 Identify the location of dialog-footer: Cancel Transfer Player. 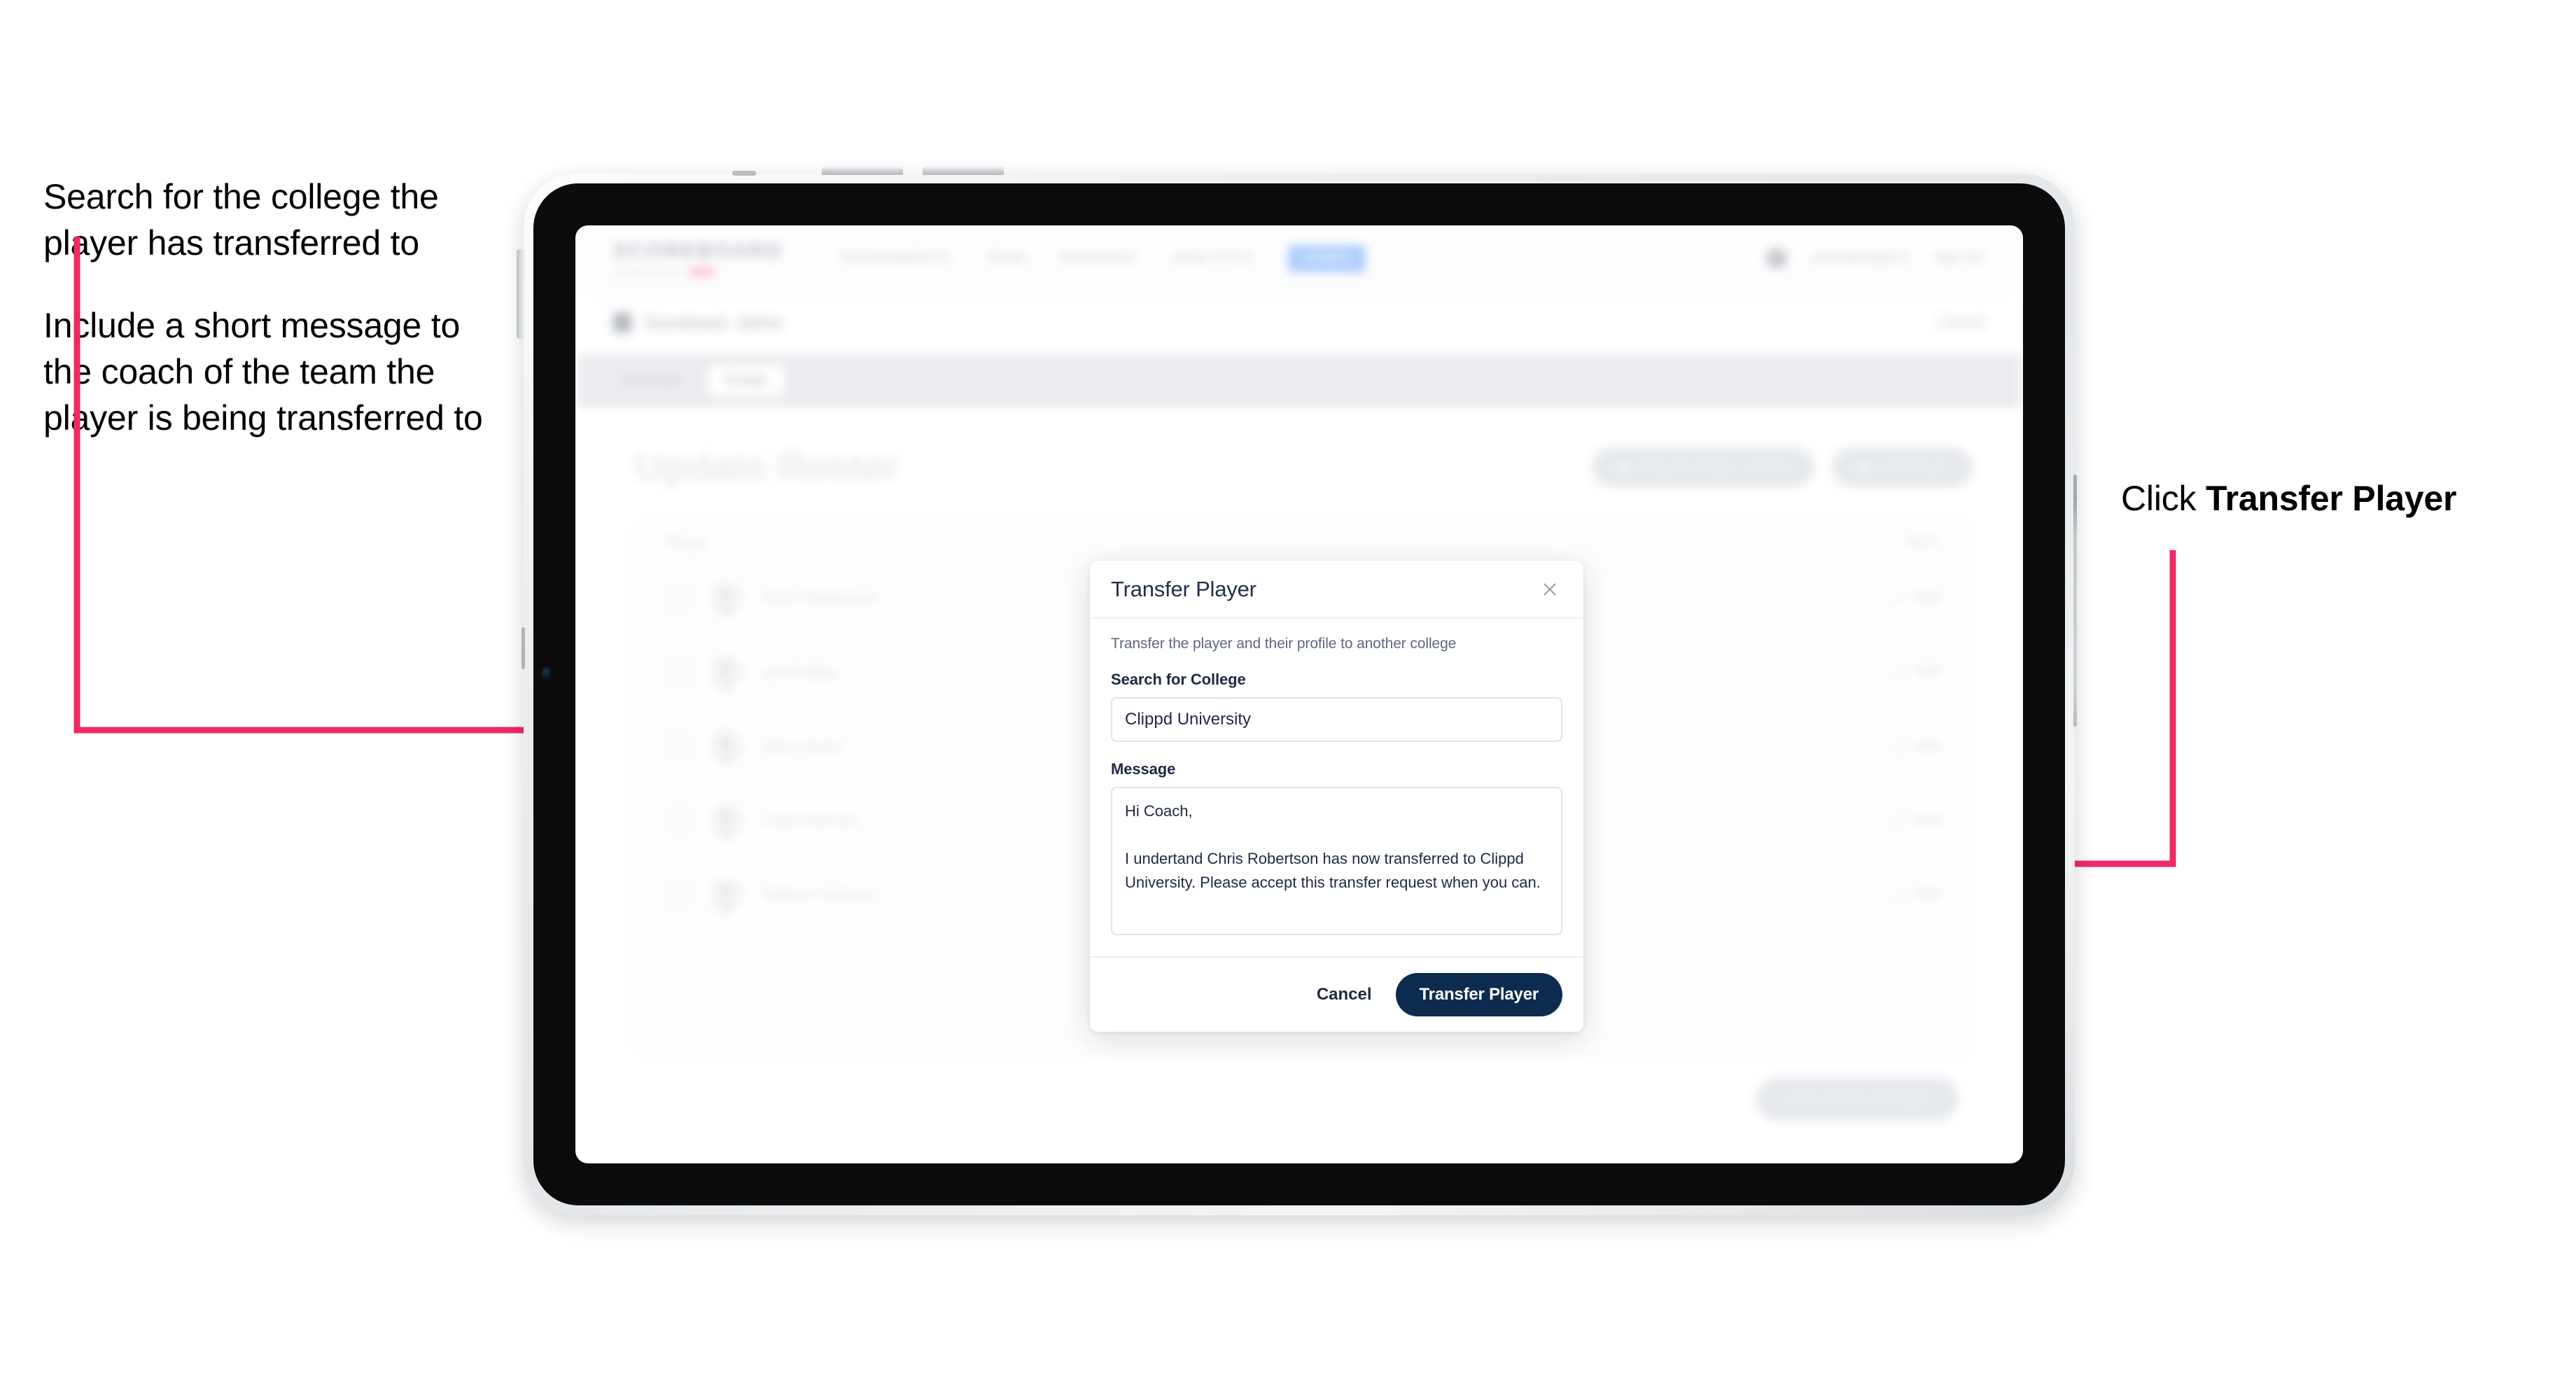
(1336, 994).